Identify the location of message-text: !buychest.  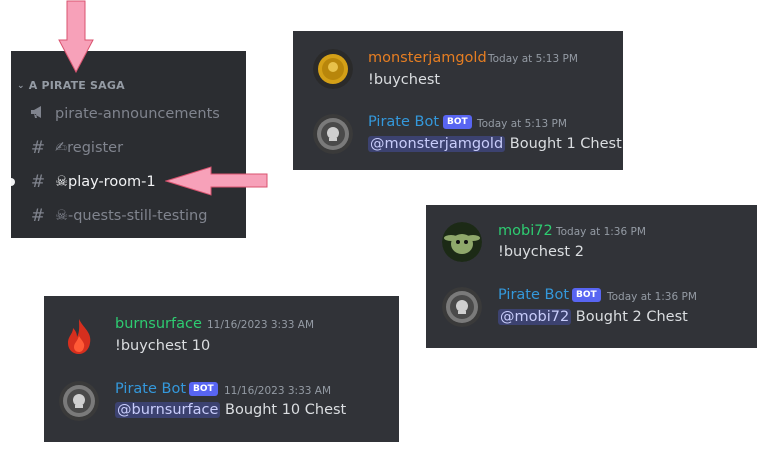
(404, 80).